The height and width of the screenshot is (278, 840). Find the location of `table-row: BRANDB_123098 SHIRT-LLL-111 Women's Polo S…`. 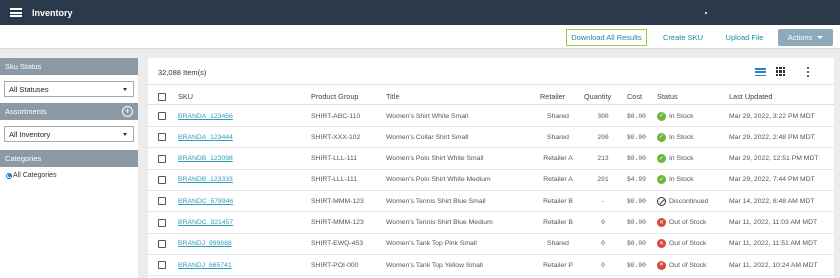

table-row: BRANDB_123098 SHIRT-LLL-111 Women's Polo S… is located at coordinates (491, 159).